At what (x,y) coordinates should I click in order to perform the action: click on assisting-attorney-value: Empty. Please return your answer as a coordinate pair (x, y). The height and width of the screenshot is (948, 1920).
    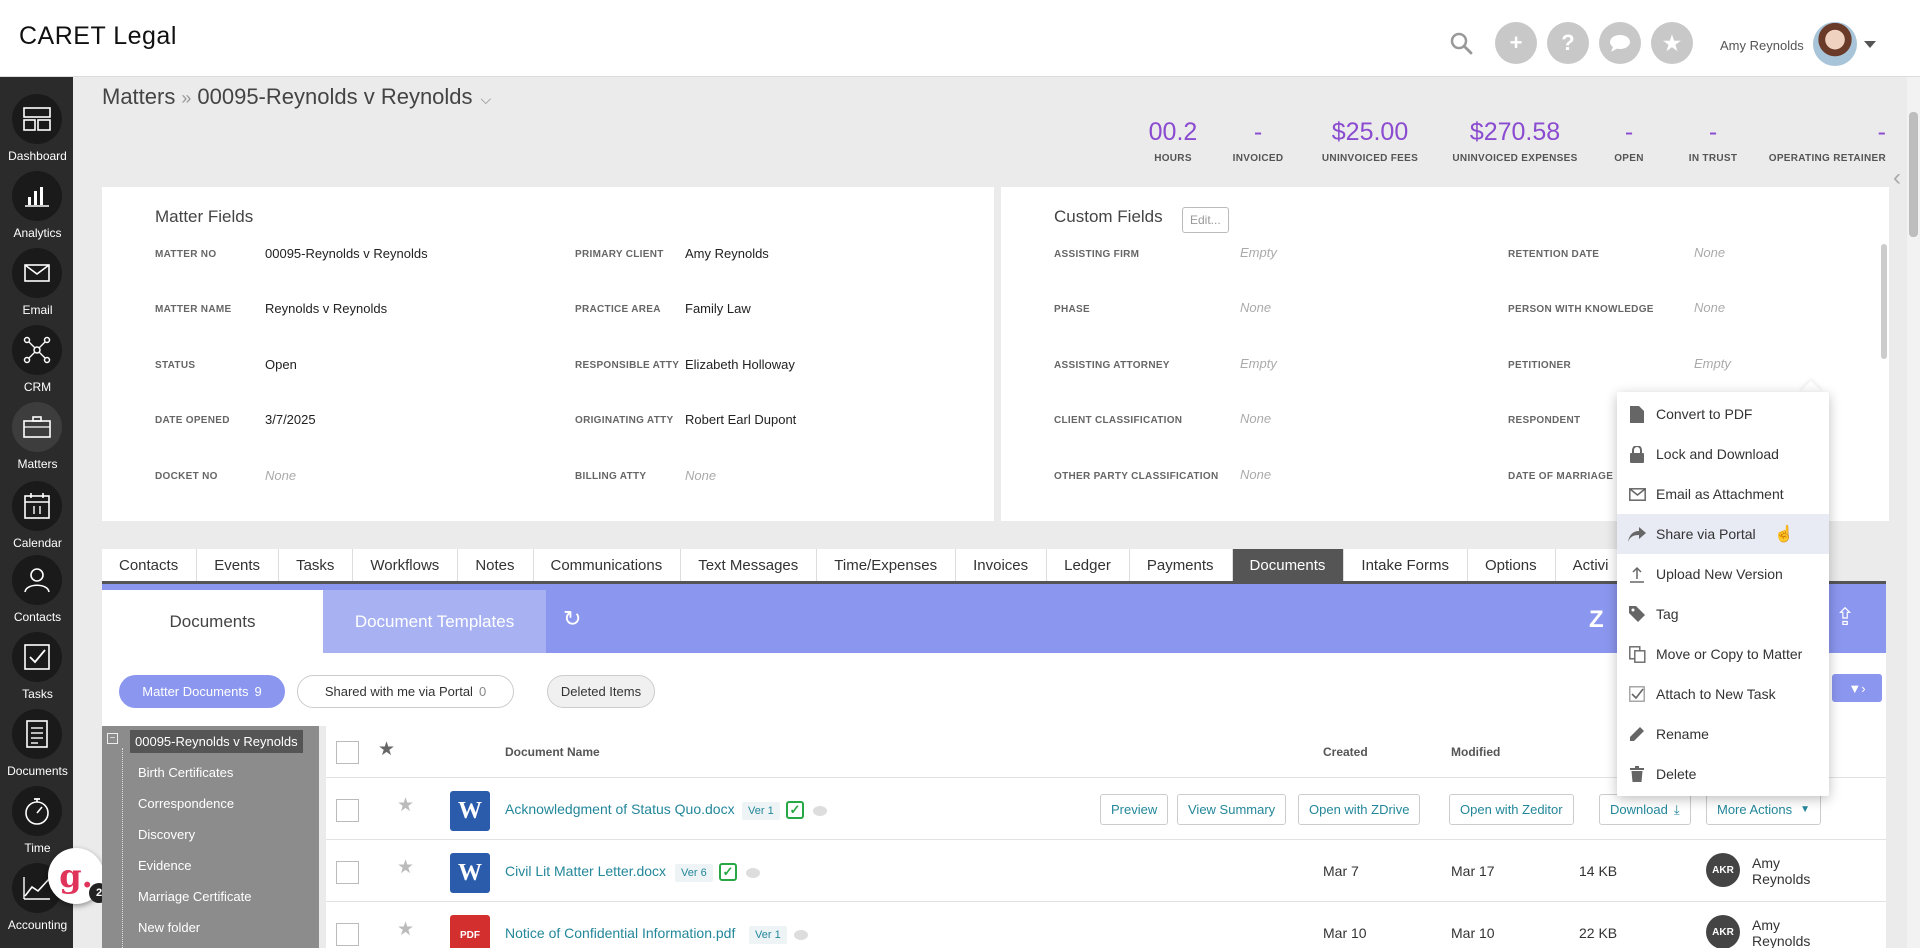
    Looking at the image, I should click on (1258, 363).